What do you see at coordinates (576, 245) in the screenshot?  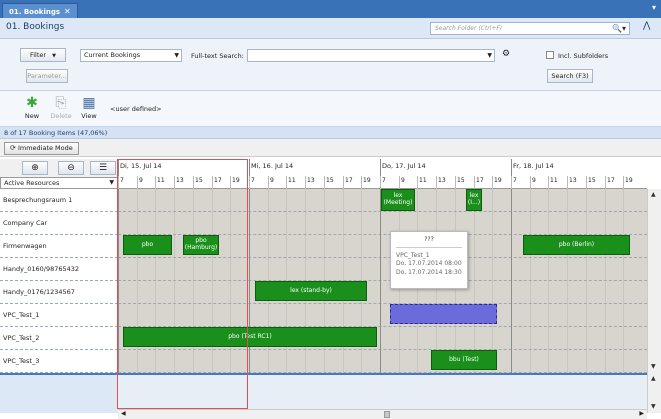 I see `booking-item: pbo (Berlin)` at bounding box center [576, 245].